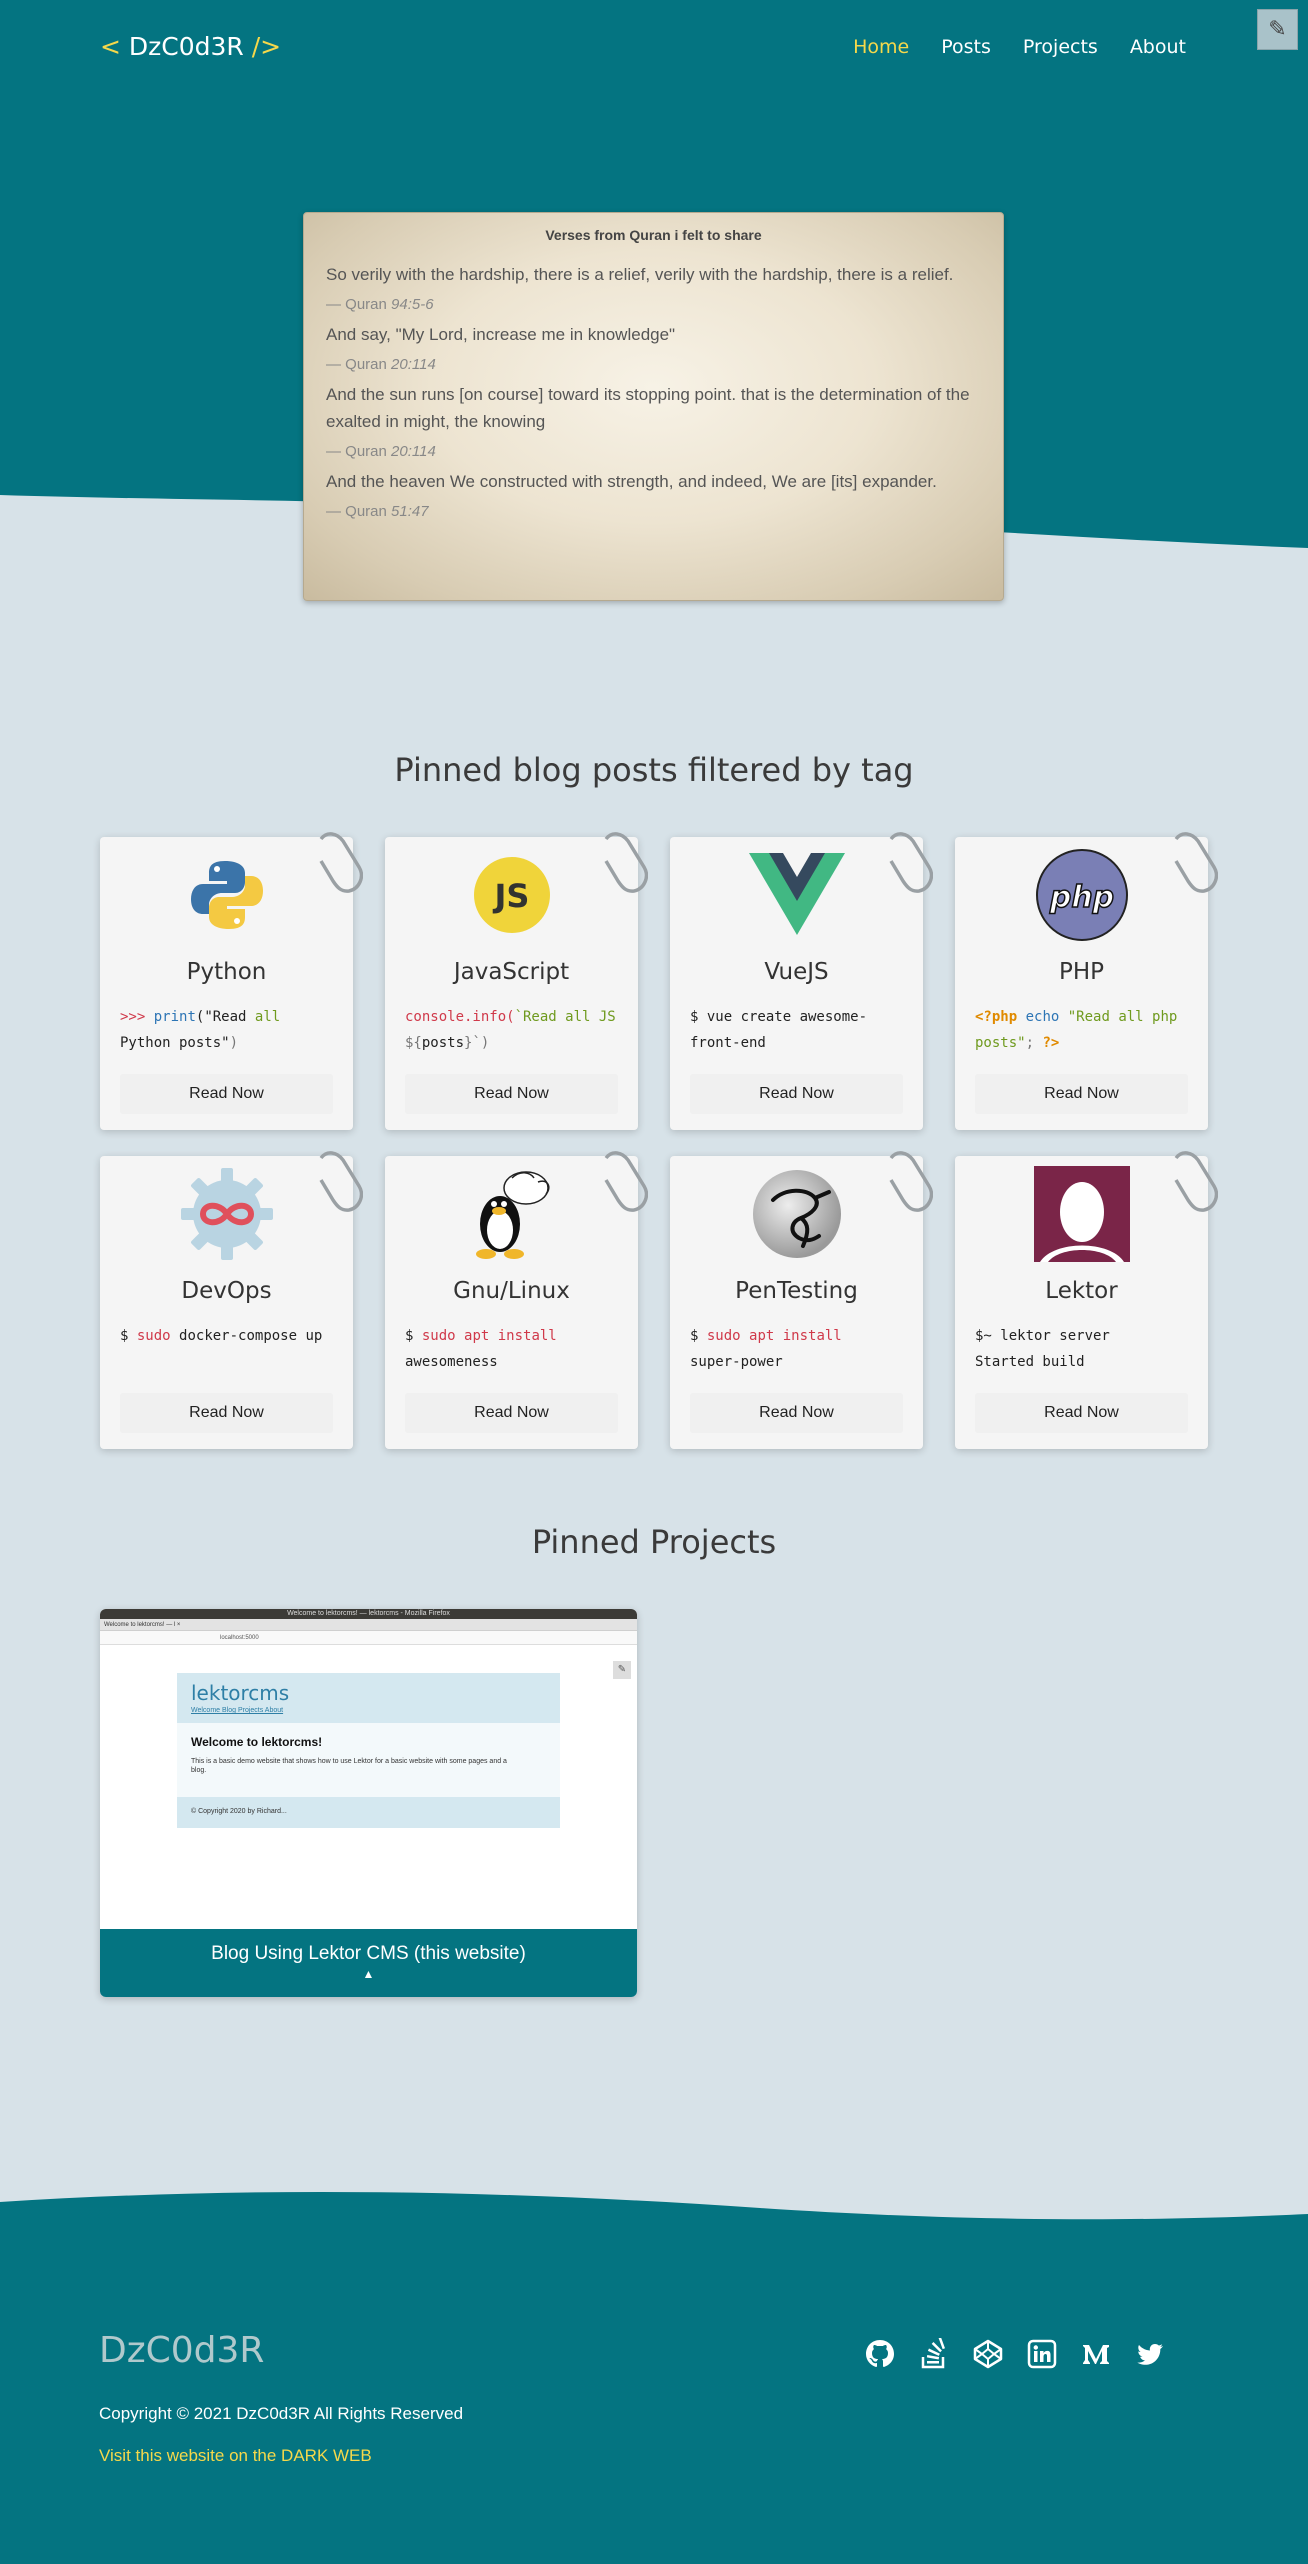  I want to click on codepen-icon, so click(988, 2354).